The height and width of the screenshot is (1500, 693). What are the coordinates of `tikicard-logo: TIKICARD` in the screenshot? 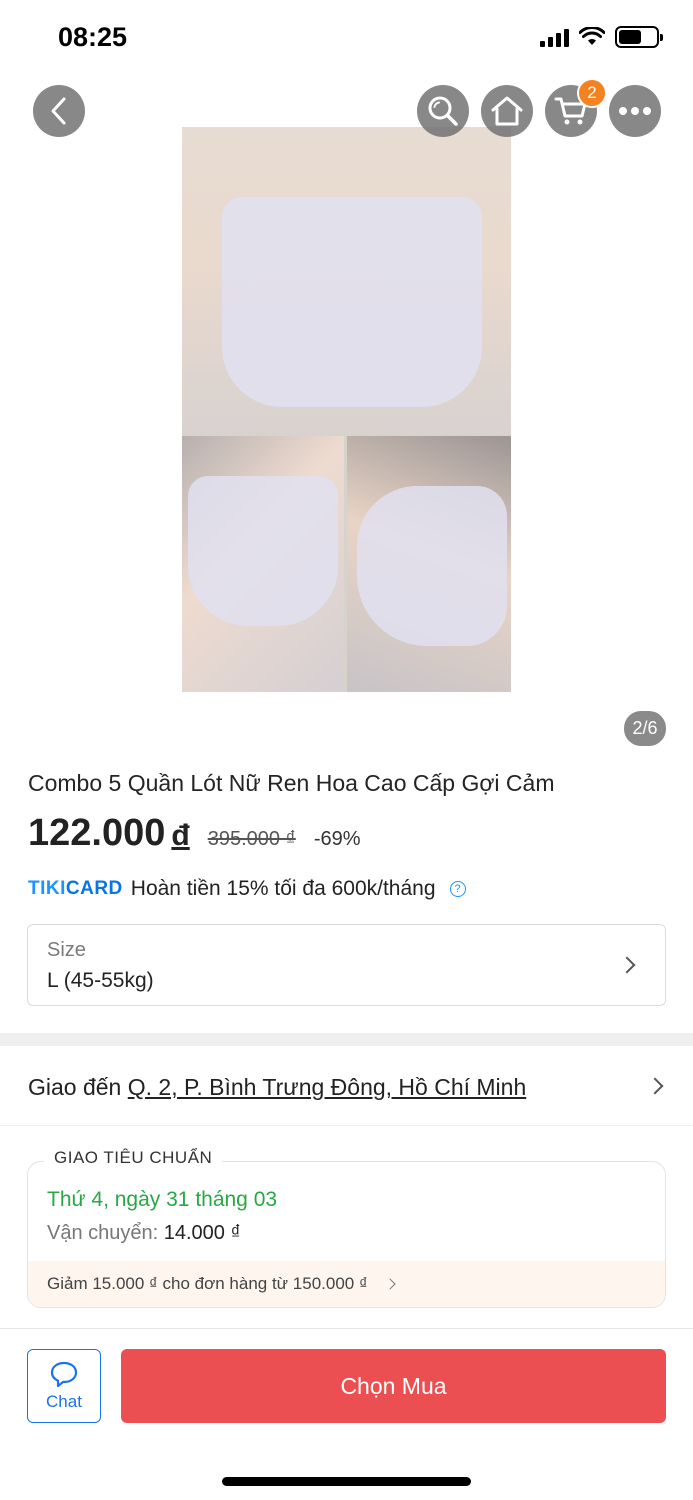 It's located at (75, 889).